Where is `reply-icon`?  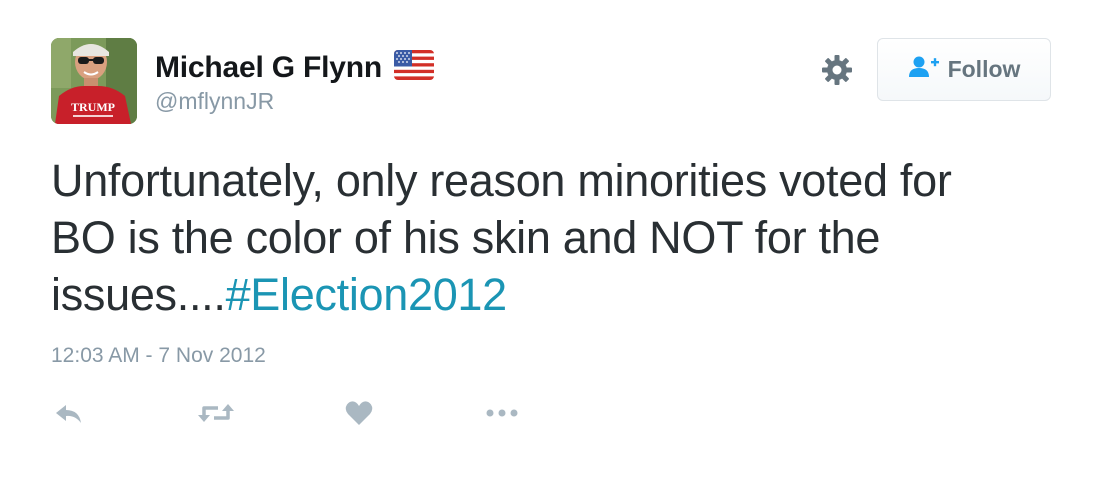 reply-icon is located at coordinates (69, 413).